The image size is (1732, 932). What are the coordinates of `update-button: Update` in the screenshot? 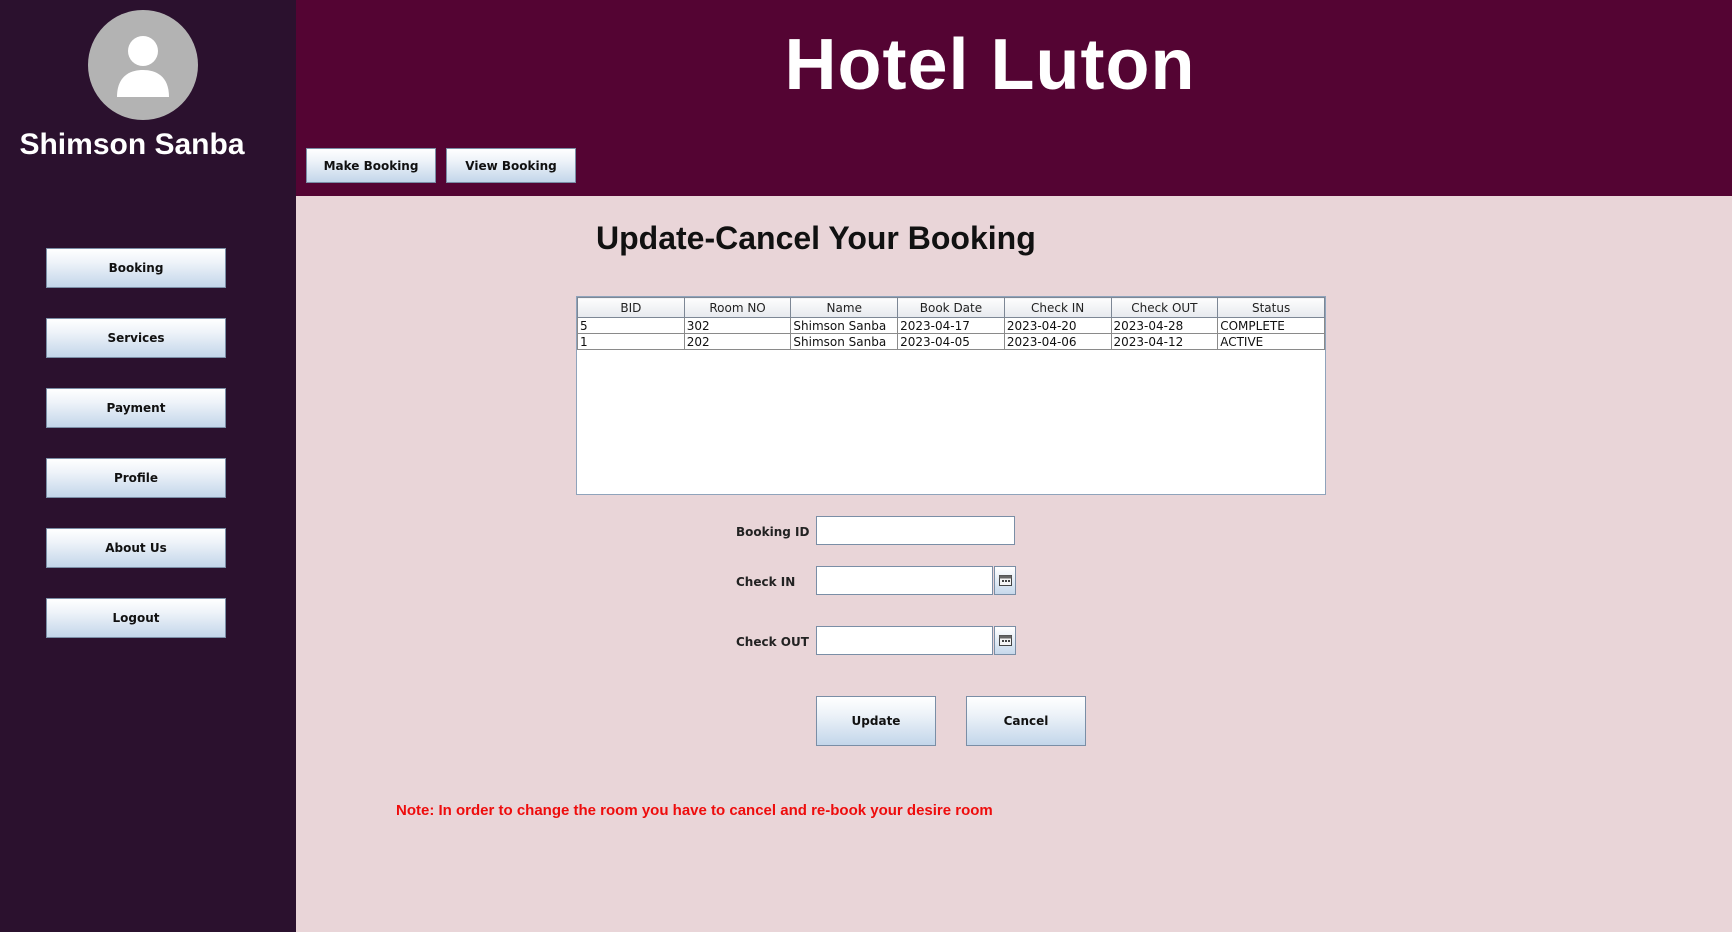 It's located at (876, 721).